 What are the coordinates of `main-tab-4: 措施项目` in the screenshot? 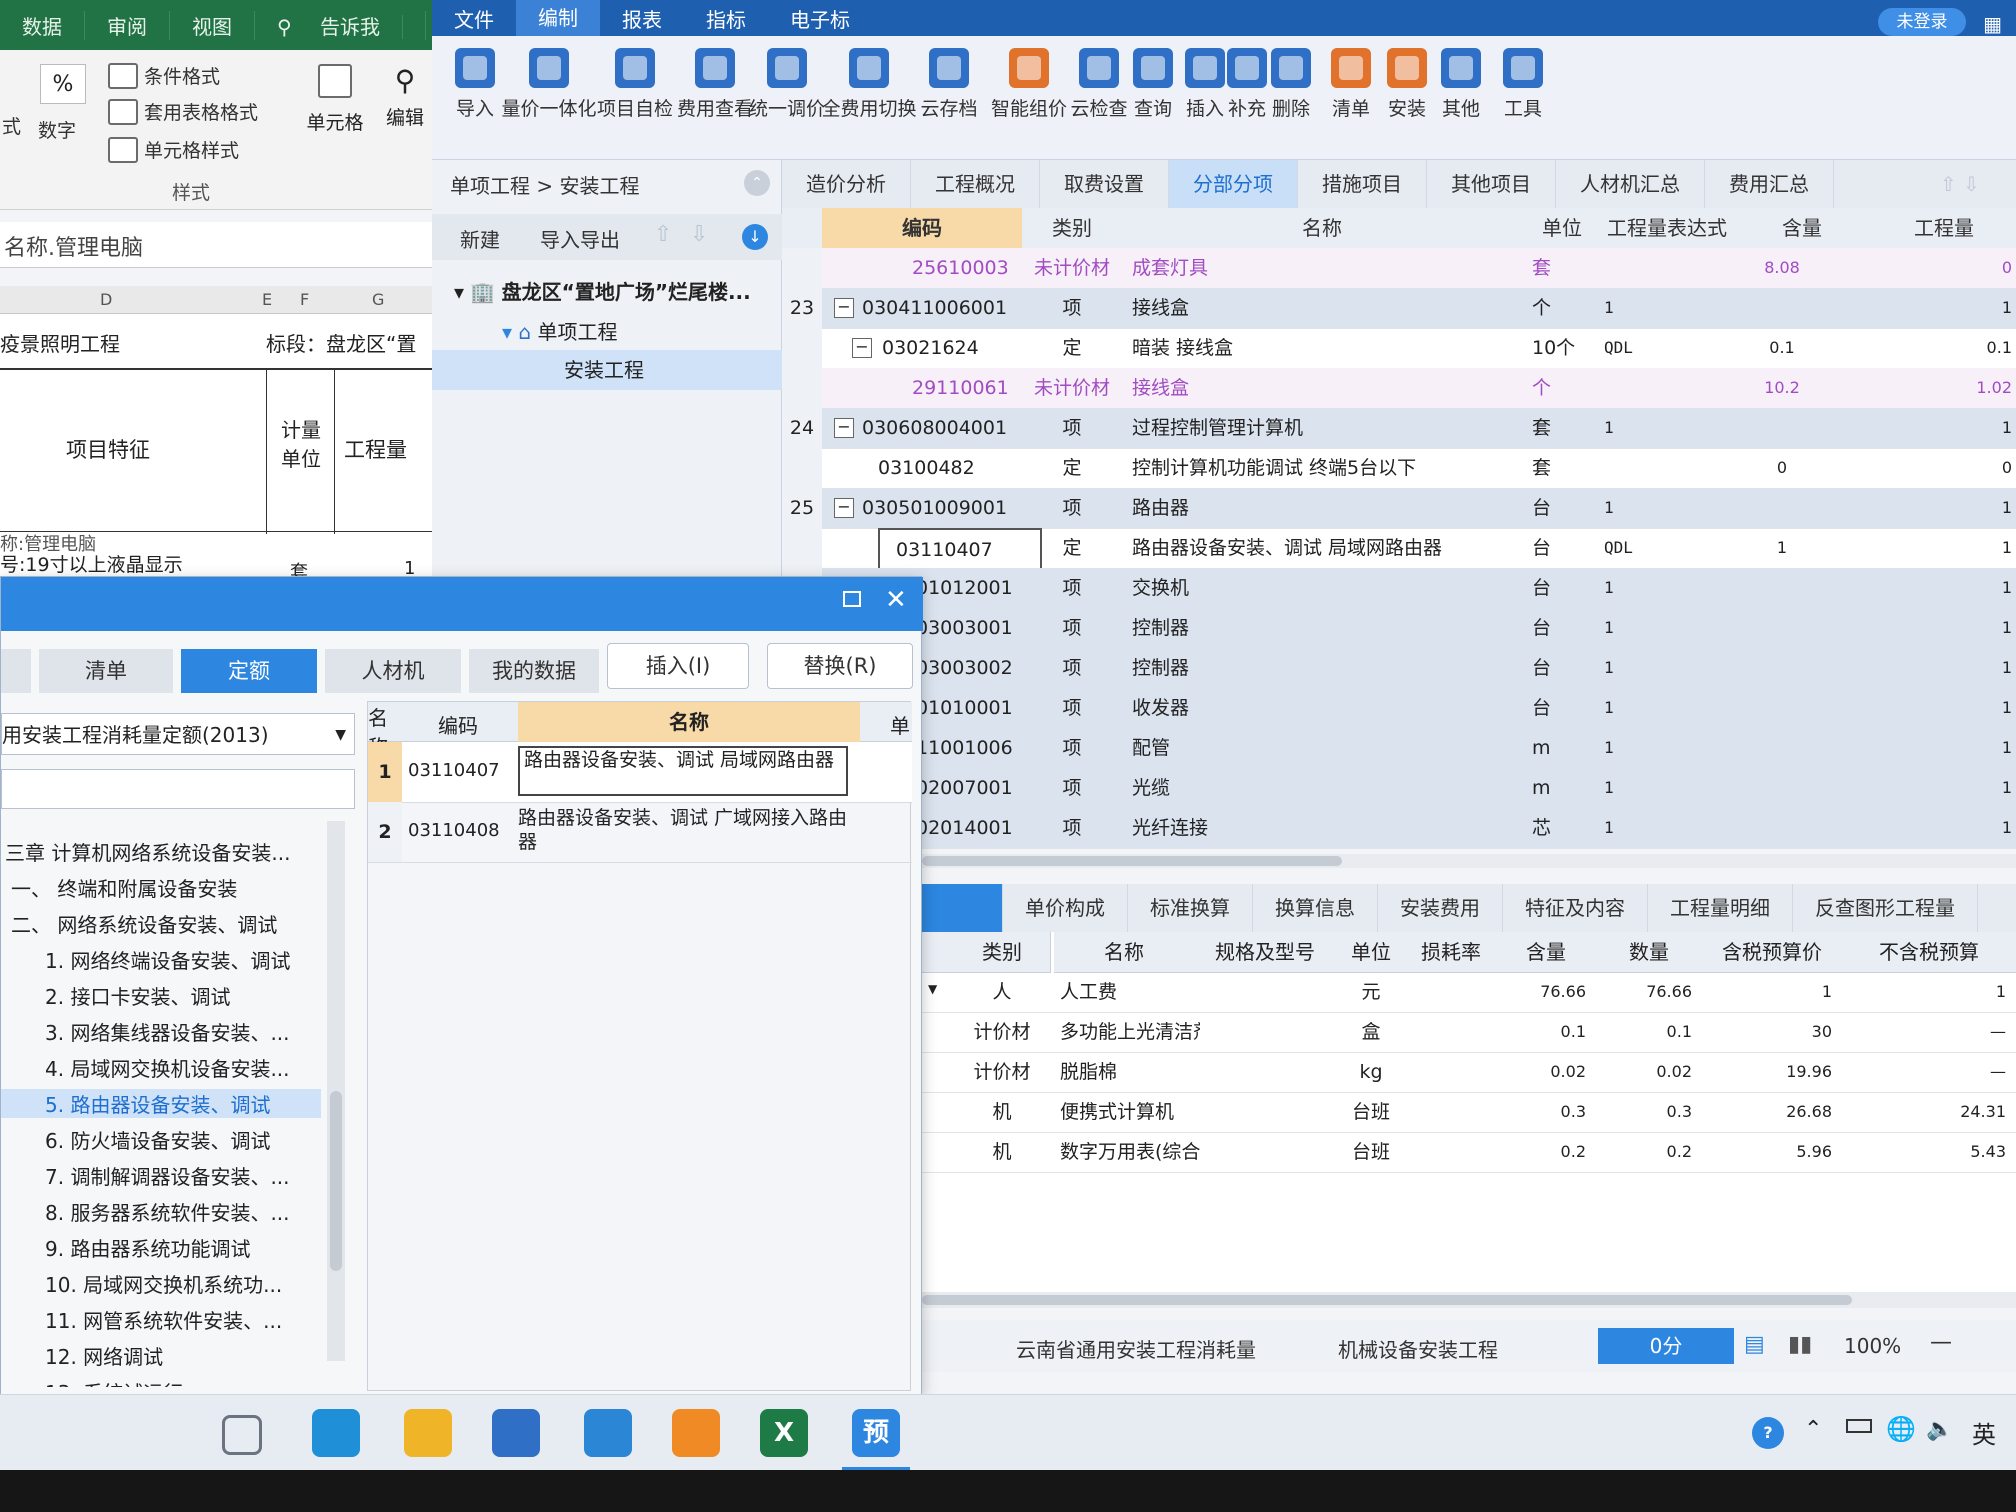 It's located at (1362, 184).